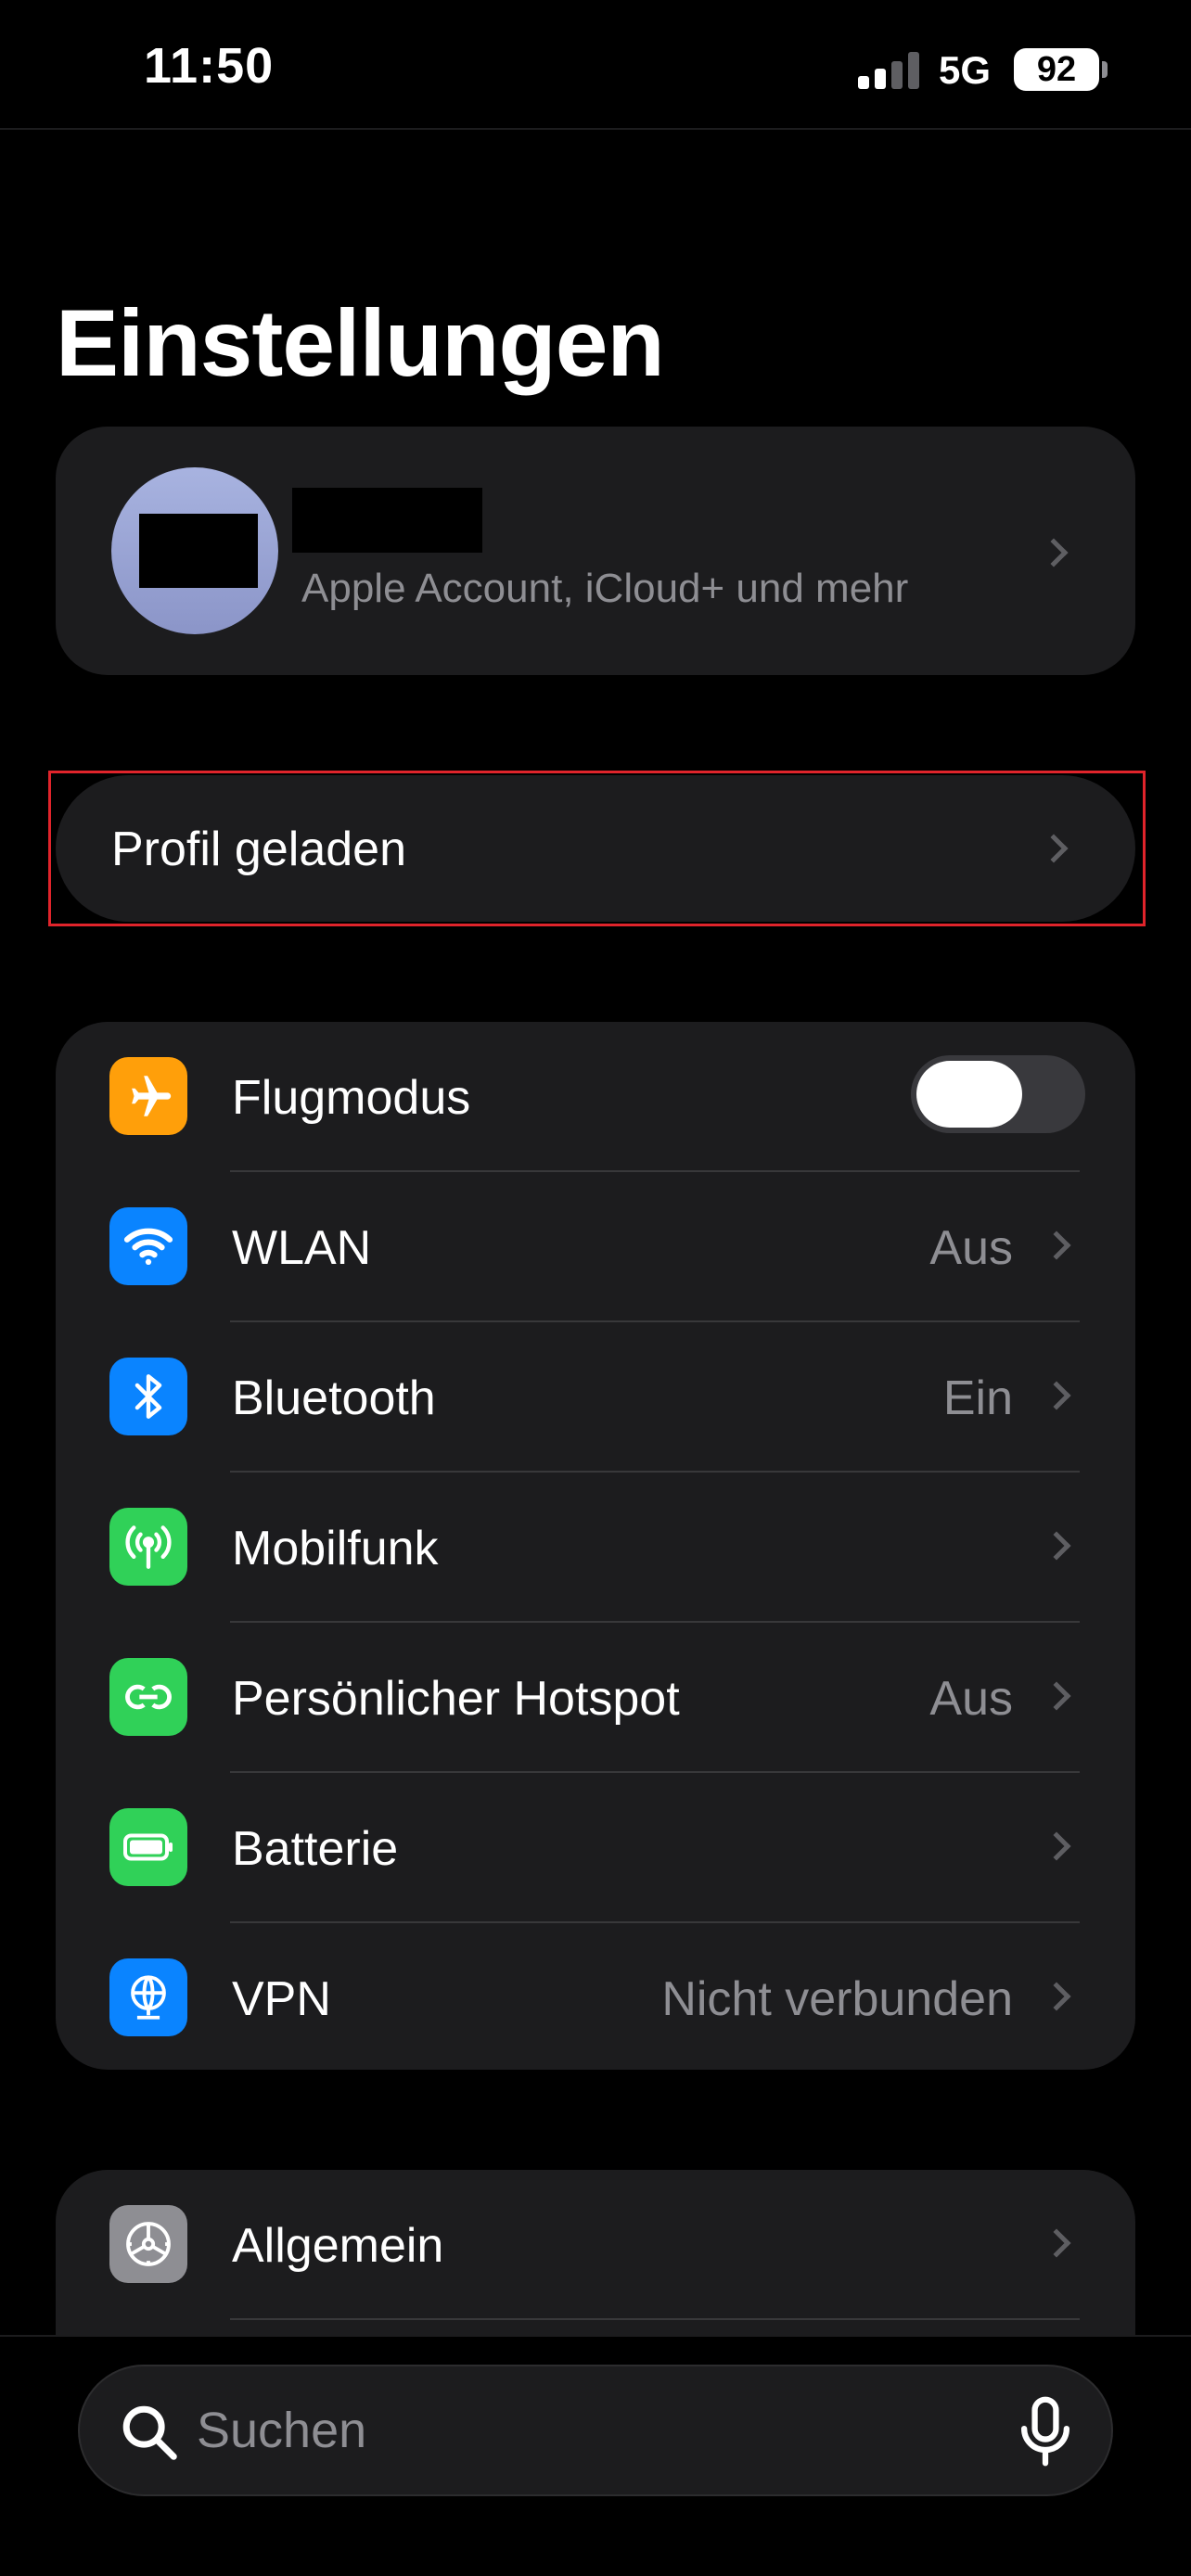 The image size is (1191, 2576). I want to click on account-subtitle: Apple Account, iCloud+ und mehr, so click(605, 588).